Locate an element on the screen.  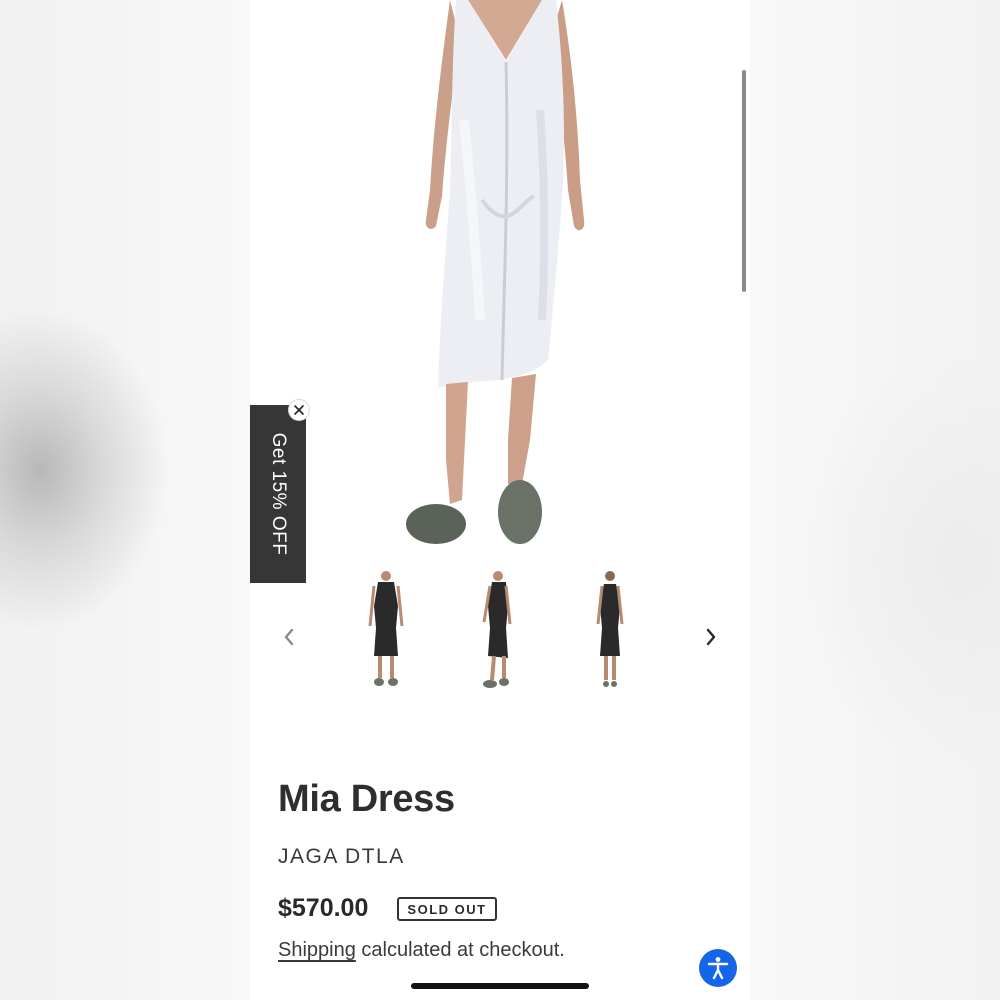
shipping-note: Shipping calculated at checkout. is located at coordinates (421, 950).